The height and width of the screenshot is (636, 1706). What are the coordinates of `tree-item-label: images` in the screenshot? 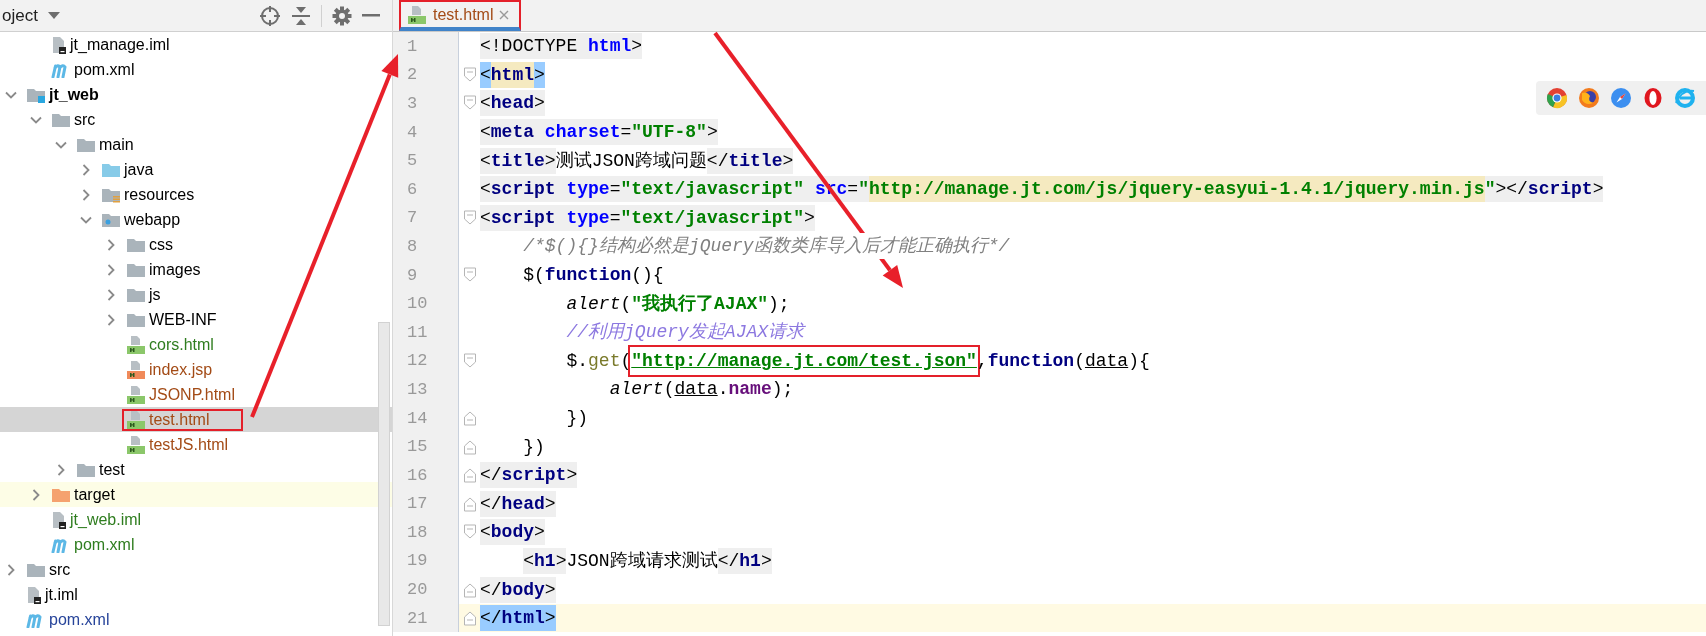 It's located at (175, 269).